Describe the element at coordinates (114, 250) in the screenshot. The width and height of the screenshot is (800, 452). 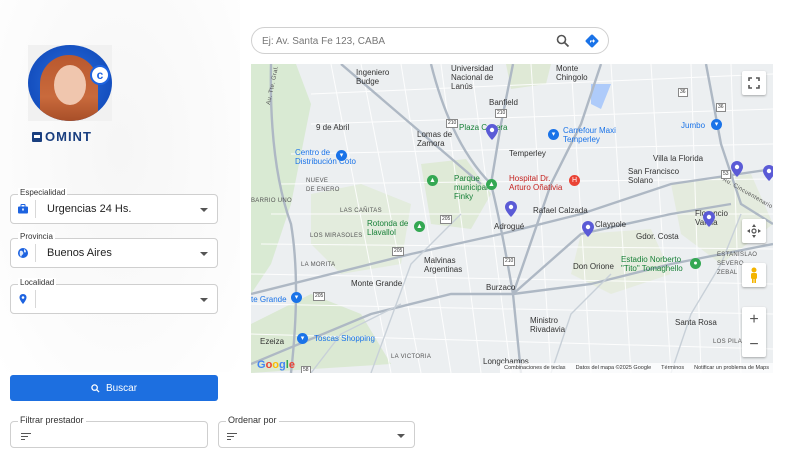
I see `provincia-select: Provincia Buenos Aires` at that location.